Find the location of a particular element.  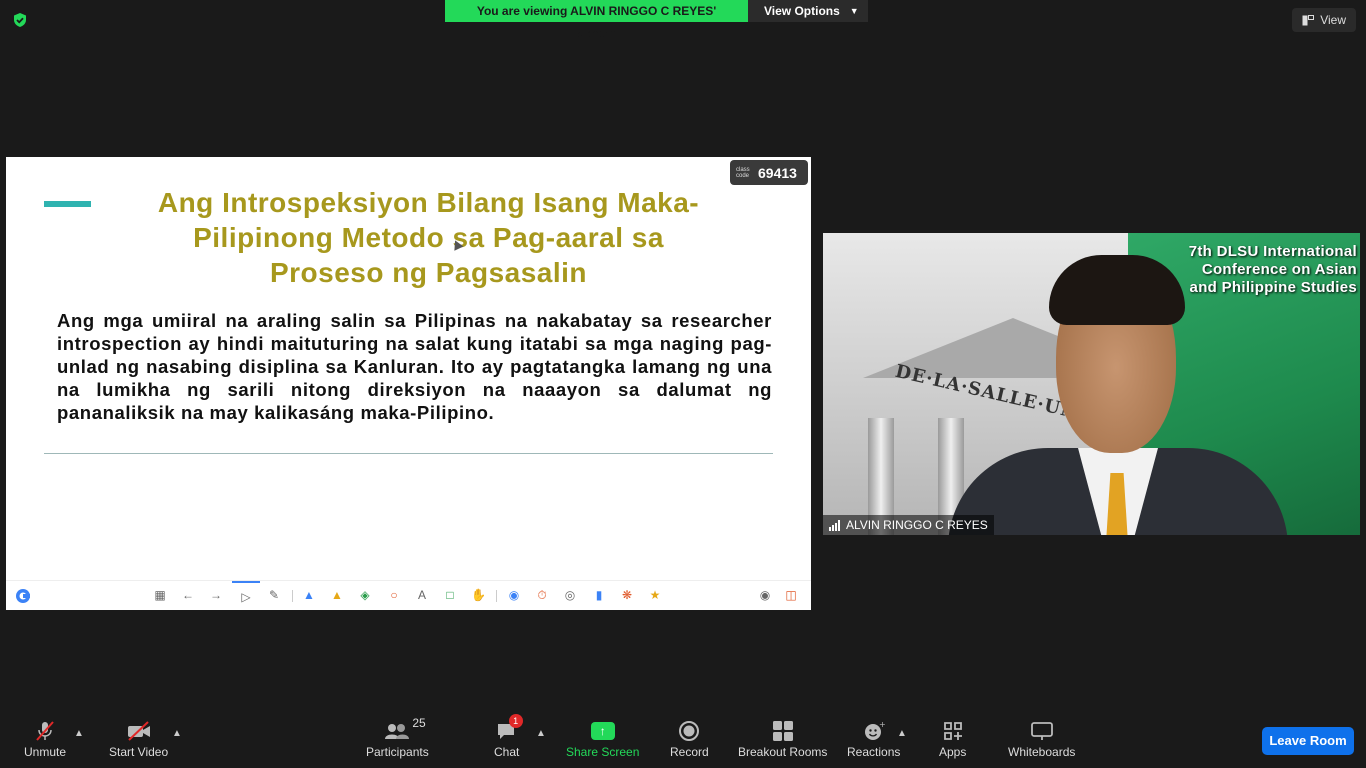

share-screen-label: Share Screen is located at coordinates (603, 752).